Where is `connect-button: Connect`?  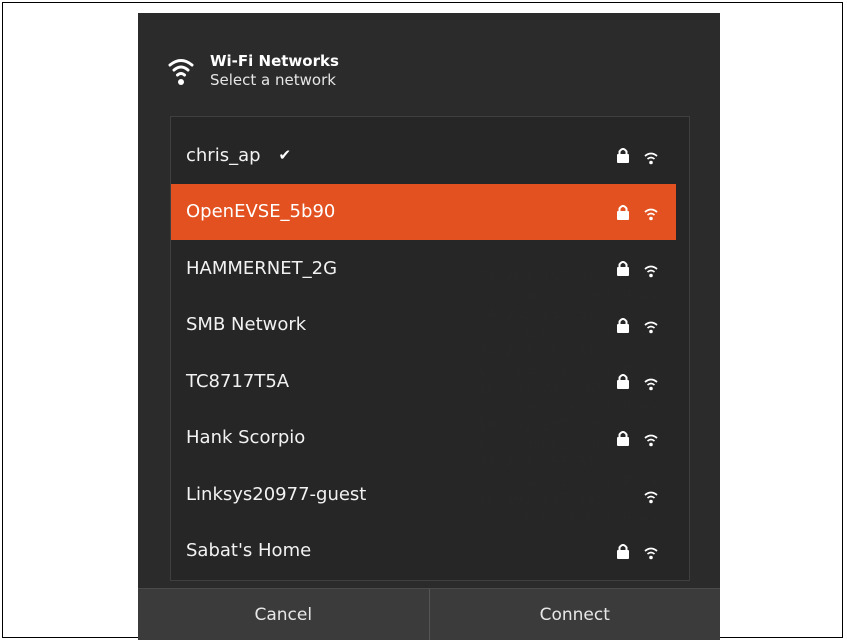
connect-button: Connect is located at coordinates (574, 614).